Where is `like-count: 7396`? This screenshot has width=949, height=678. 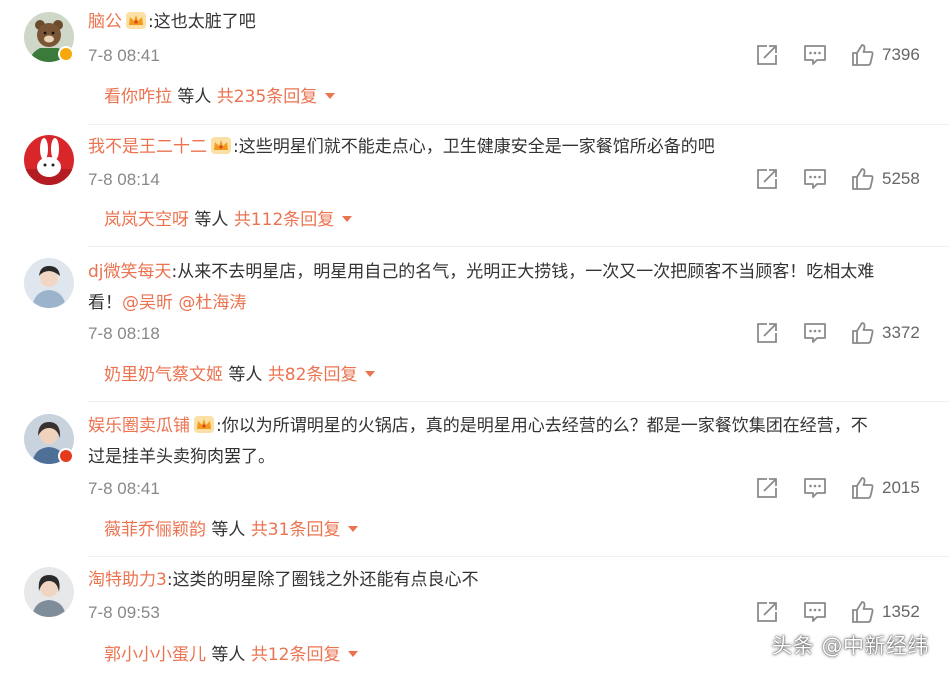 like-count: 7396 is located at coordinates (901, 54).